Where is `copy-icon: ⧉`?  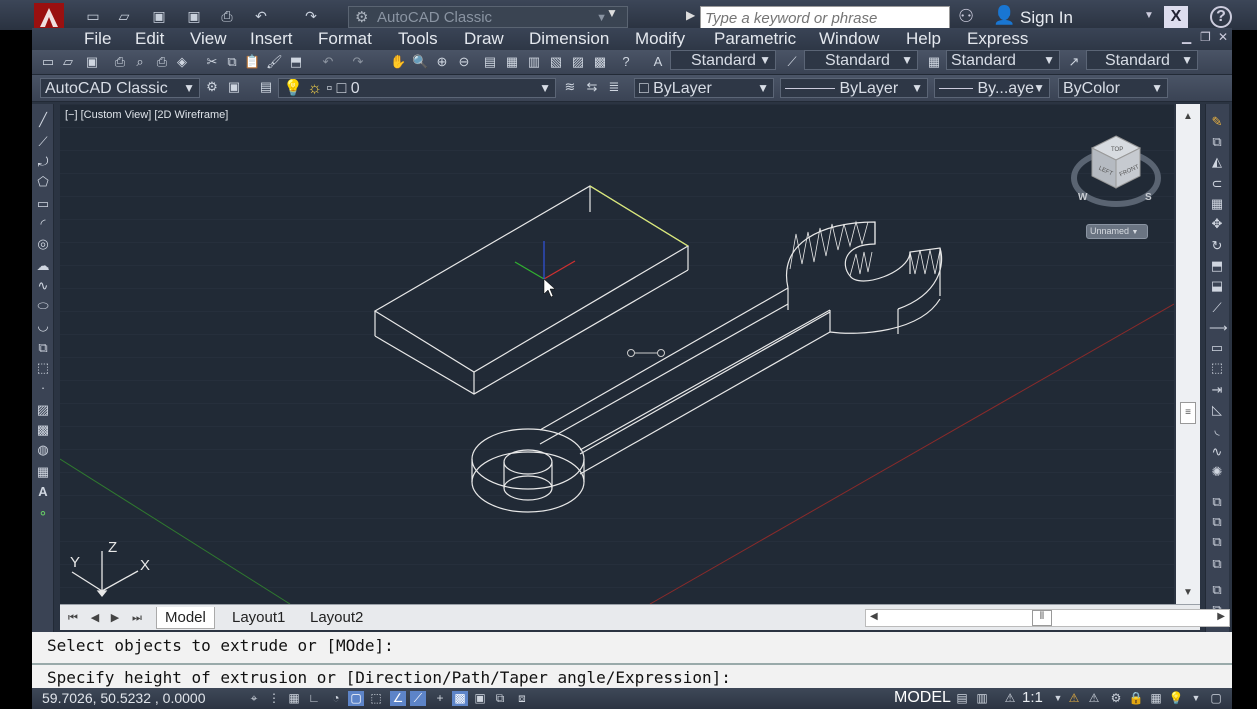 copy-icon: ⧉ is located at coordinates (232, 62).